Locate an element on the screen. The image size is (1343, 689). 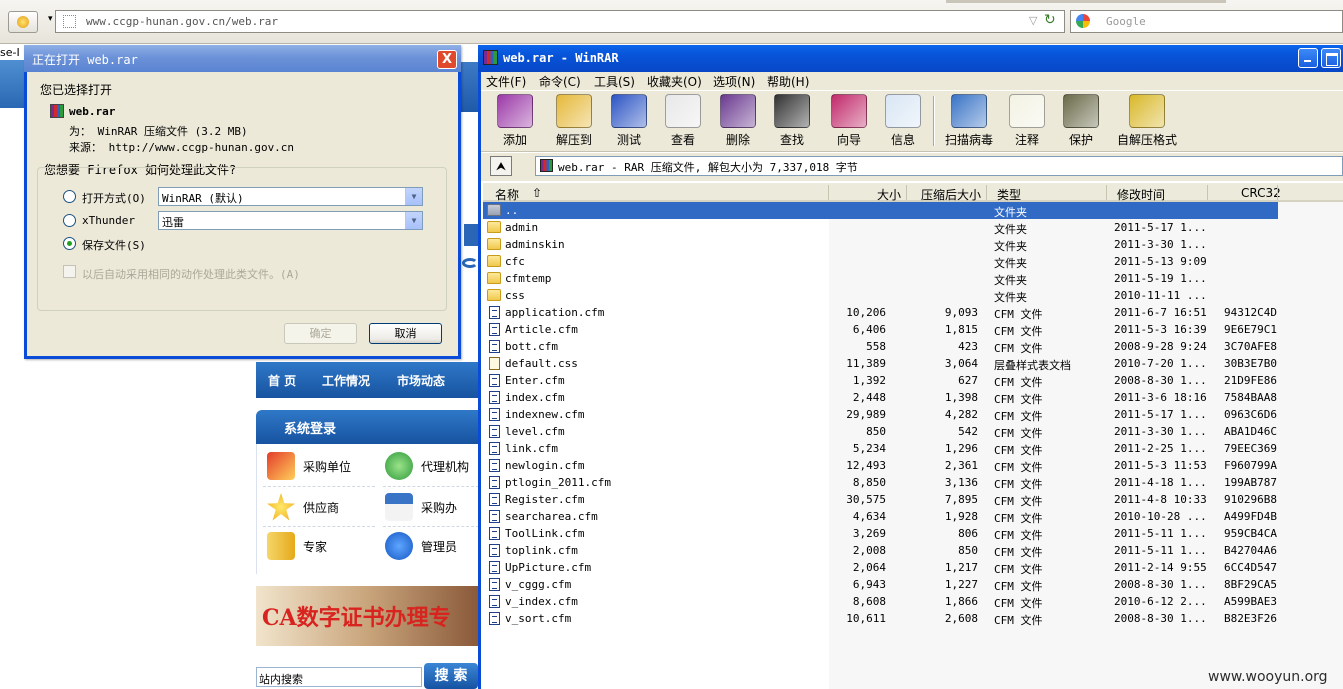
radio-xthunder is located at coordinates (69, 220).